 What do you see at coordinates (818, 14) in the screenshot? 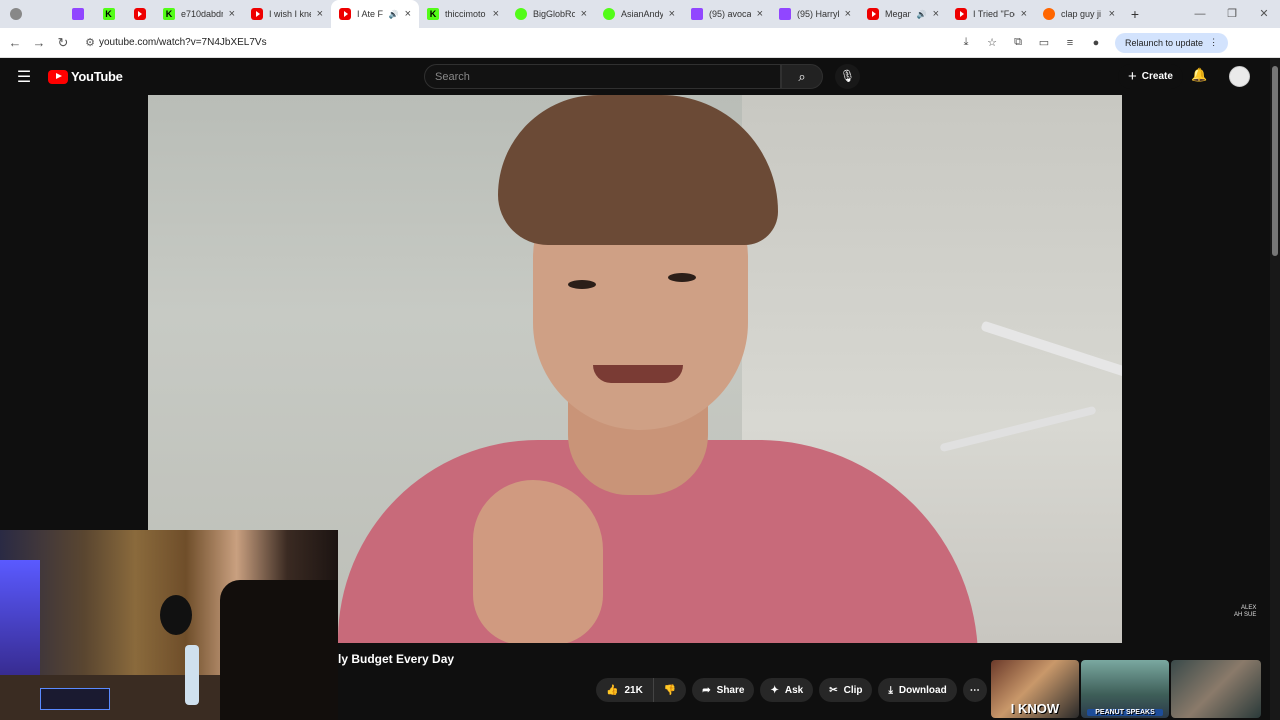
I see `tab-label: (95) Harryk` at bounding box center [818, 14].